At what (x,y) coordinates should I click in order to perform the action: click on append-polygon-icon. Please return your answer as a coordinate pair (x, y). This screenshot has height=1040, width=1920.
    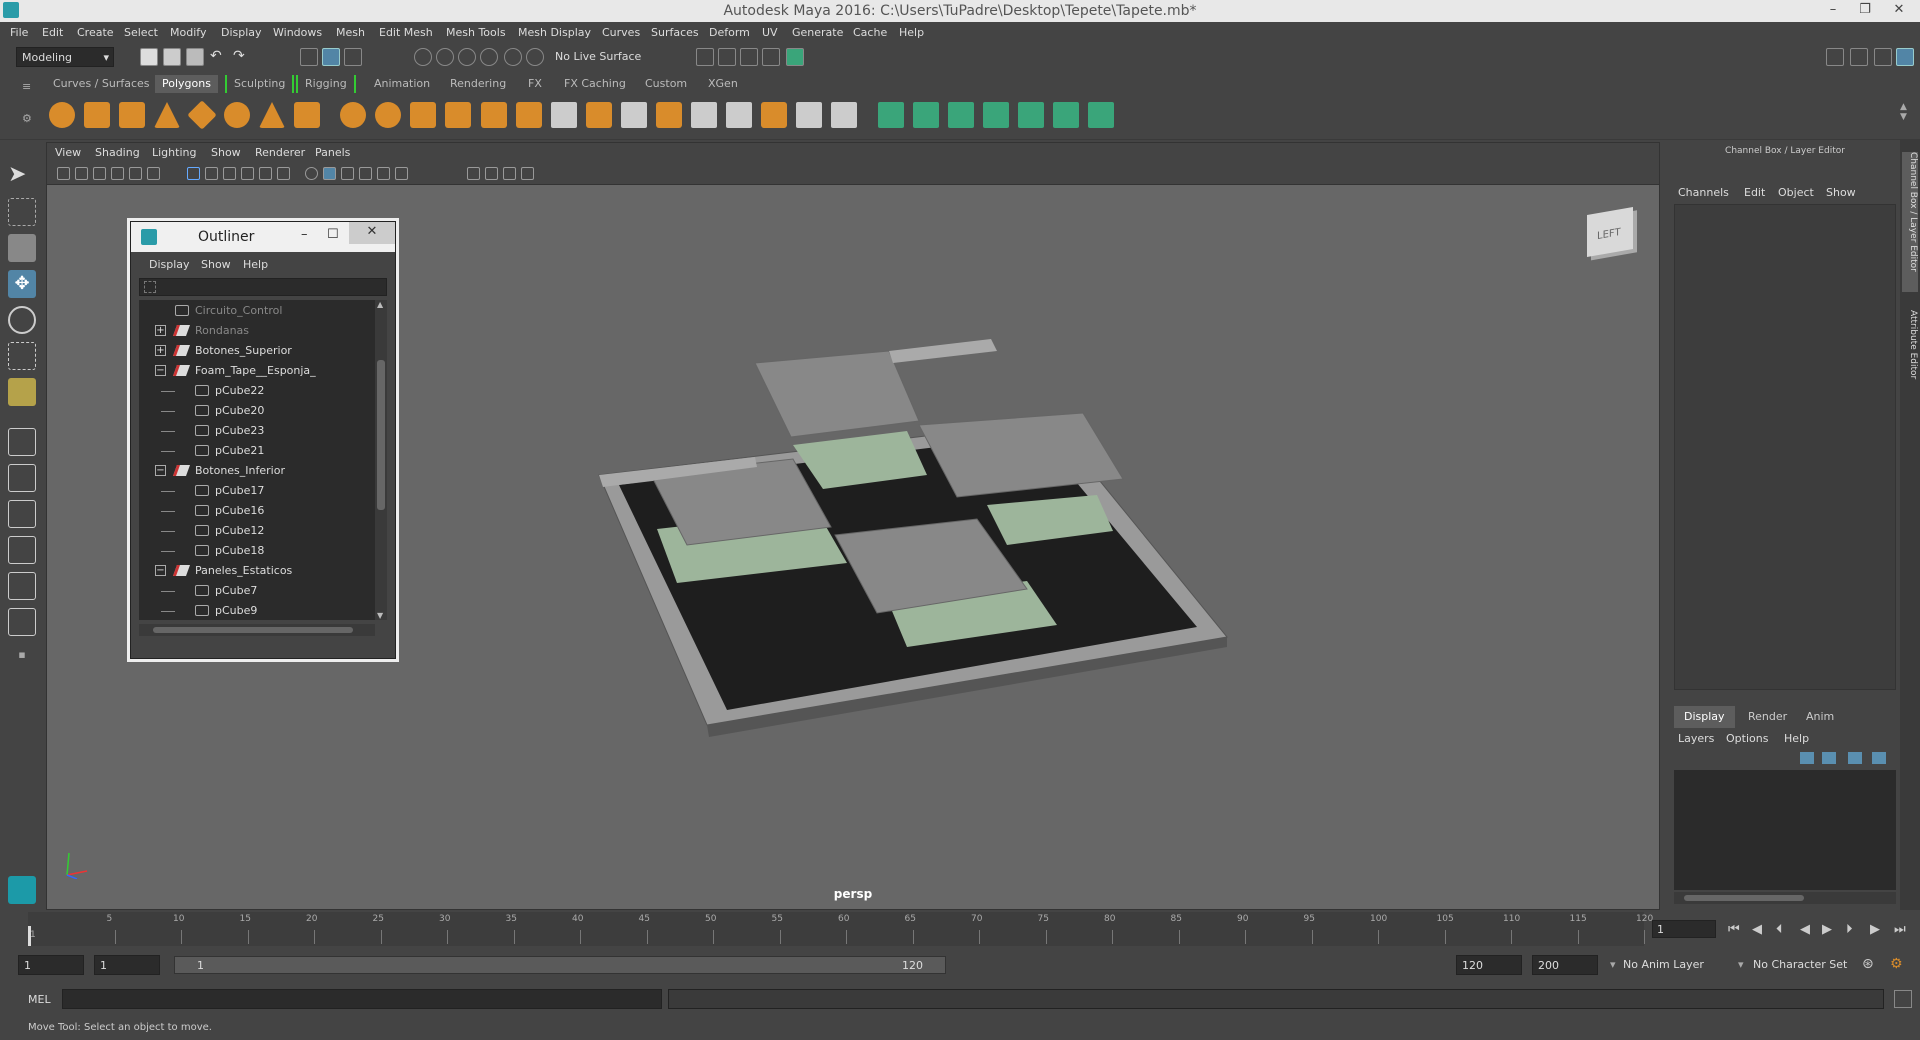
    Looking at the image, I should click on (669, 115).